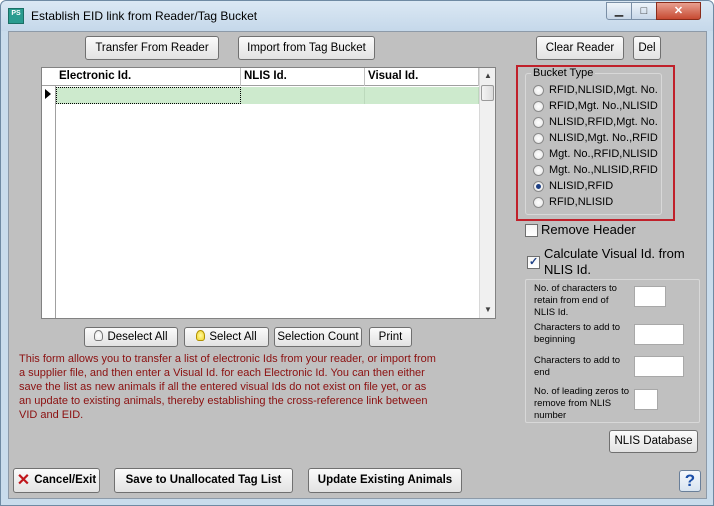 Image resolution: width=714 pixels, height=506 pixels. I want to click on bucket-type-legend: Bucket Type, so click(563, 73).